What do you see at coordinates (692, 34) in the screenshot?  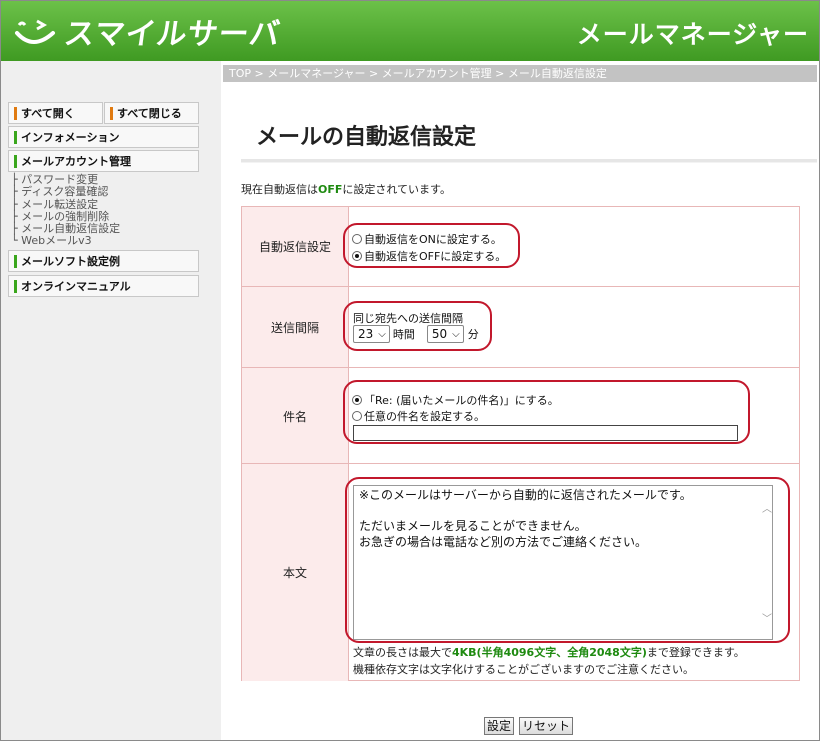 I see `app-title: メールマネージャー` at bounding box center [692, 34].